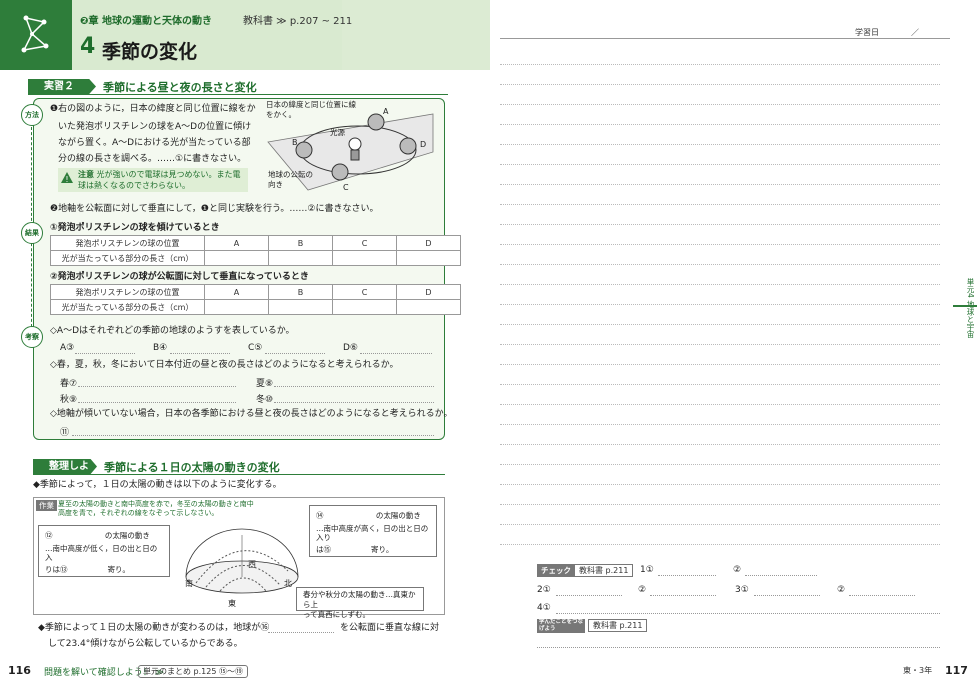  What do you see at coordinates (544, 608) in the screenshot?
I see `check-4-1: 4①` at bounding box center [544, 608].